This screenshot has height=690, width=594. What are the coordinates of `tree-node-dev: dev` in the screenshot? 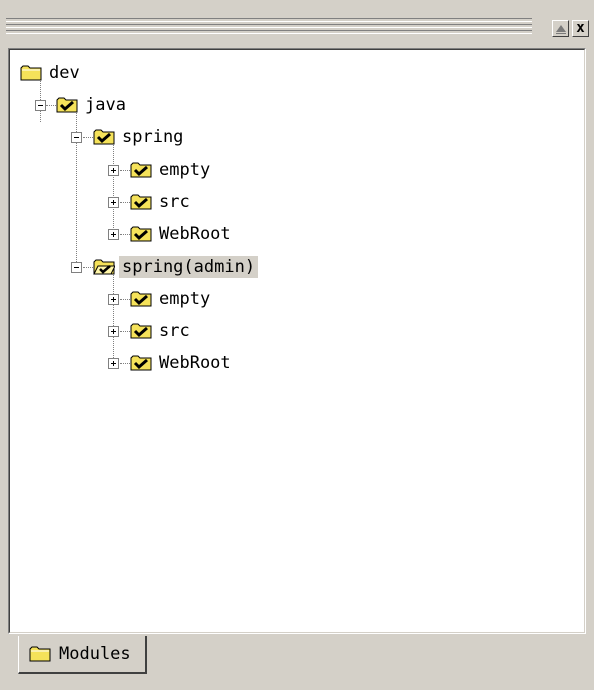 It's located at (51, 73).